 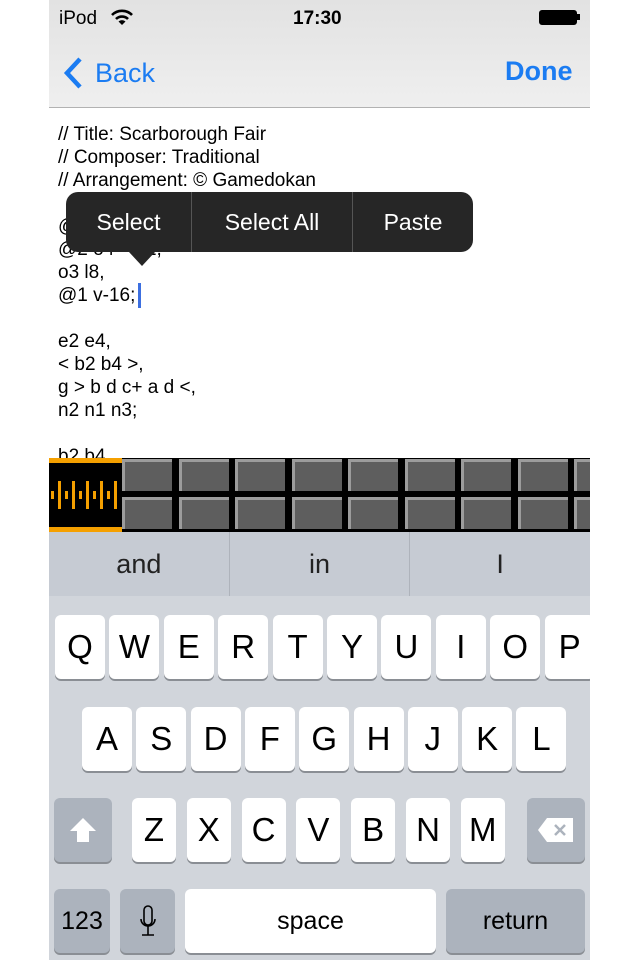 I want to click on suggestion-item: and, so click(x=139, y=564).